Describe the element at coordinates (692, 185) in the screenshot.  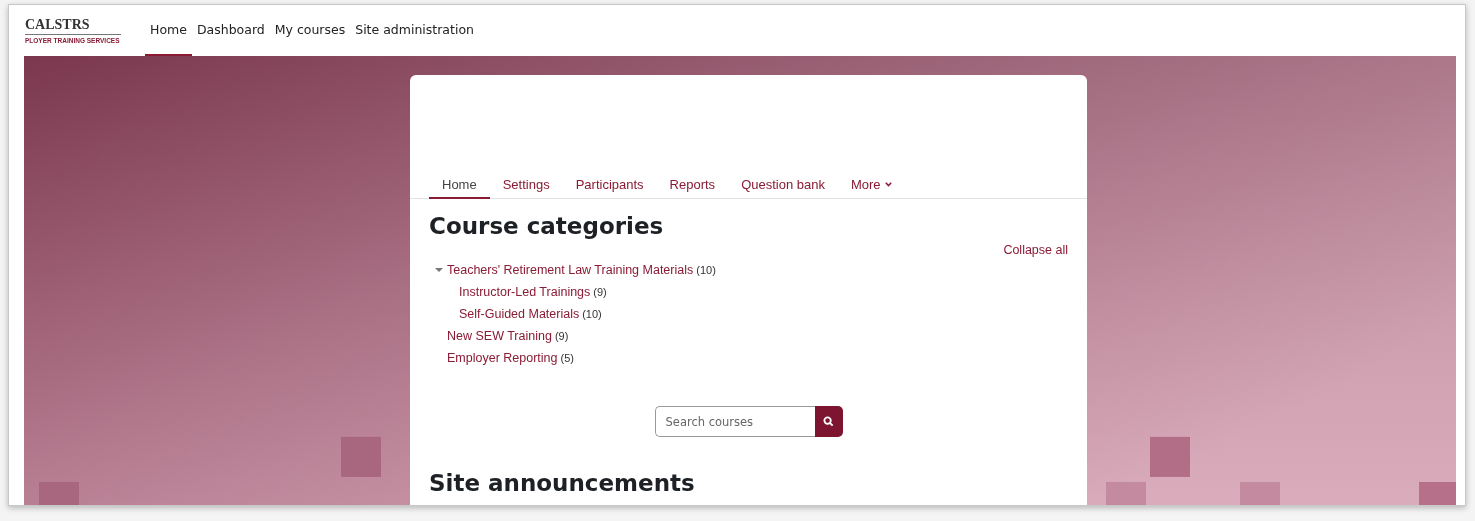
I see `tab: Reports` at that location.